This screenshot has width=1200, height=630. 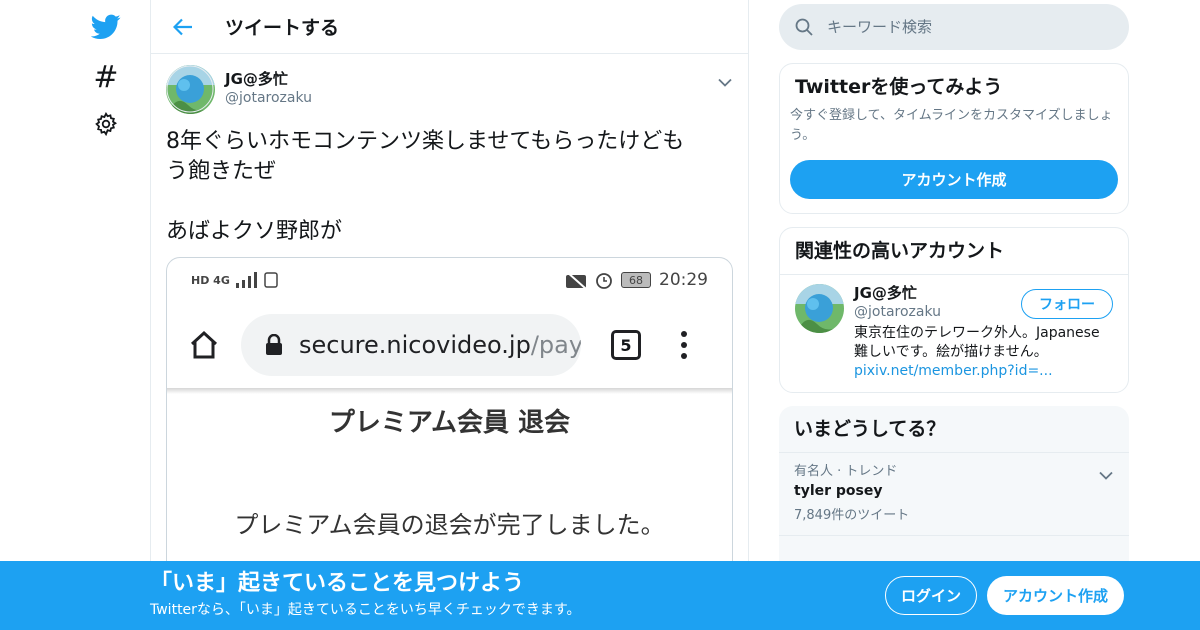 I want to click on search-input, so click(x=962, y=27).